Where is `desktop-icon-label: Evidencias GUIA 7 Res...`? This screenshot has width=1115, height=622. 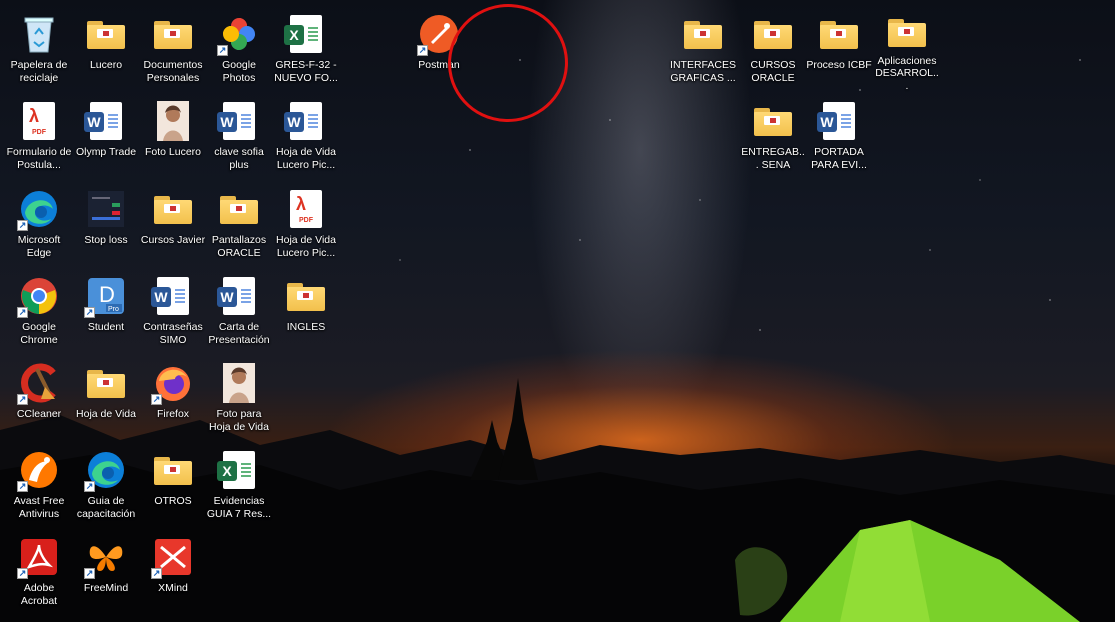
desktop-icon-label: Evidencias GUIA 7 Res... is located at coordinates (239, 507).